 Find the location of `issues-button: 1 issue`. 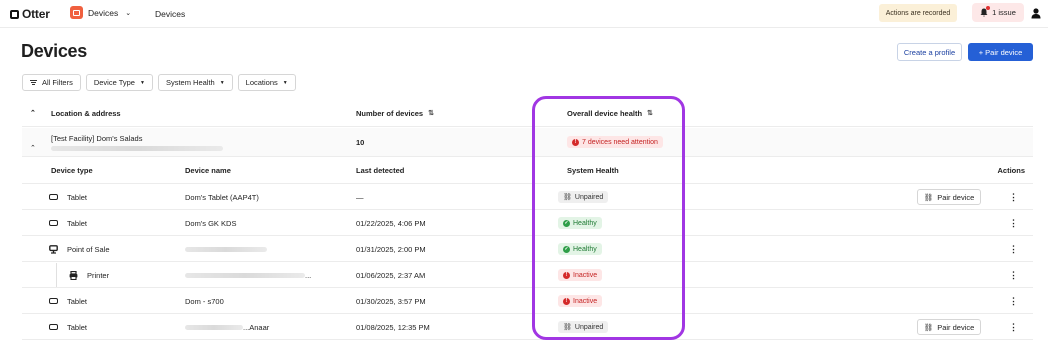

issues-button: 1 issue is located at coordinates (998, 12).